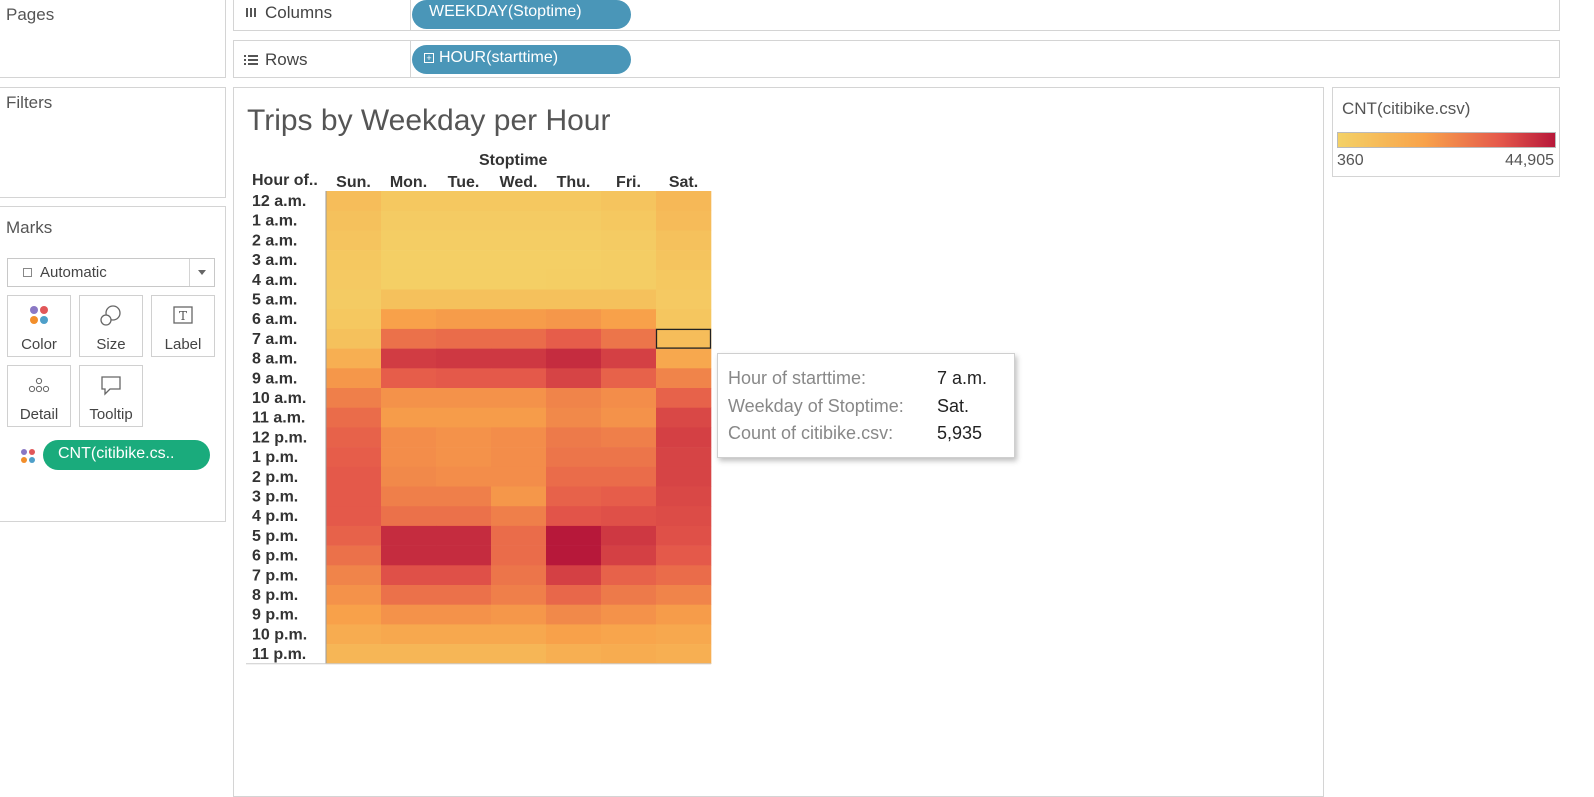 The height and width of the screenshot is (797, 1594). I want to click on color-card: Color, so click(39, 326).